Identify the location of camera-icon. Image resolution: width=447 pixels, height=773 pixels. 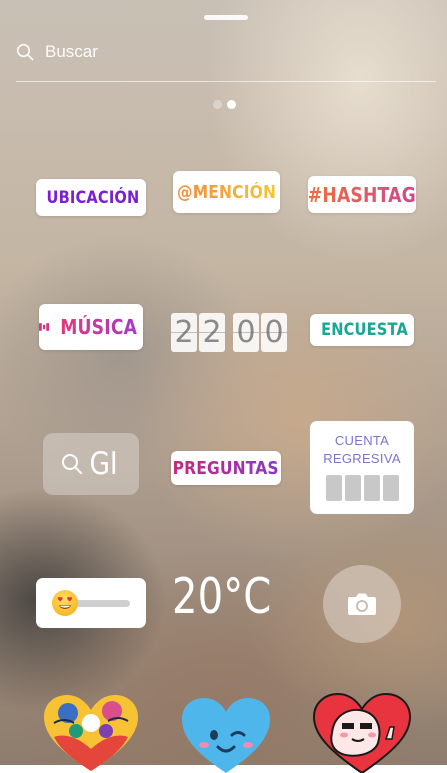
(362, 604).